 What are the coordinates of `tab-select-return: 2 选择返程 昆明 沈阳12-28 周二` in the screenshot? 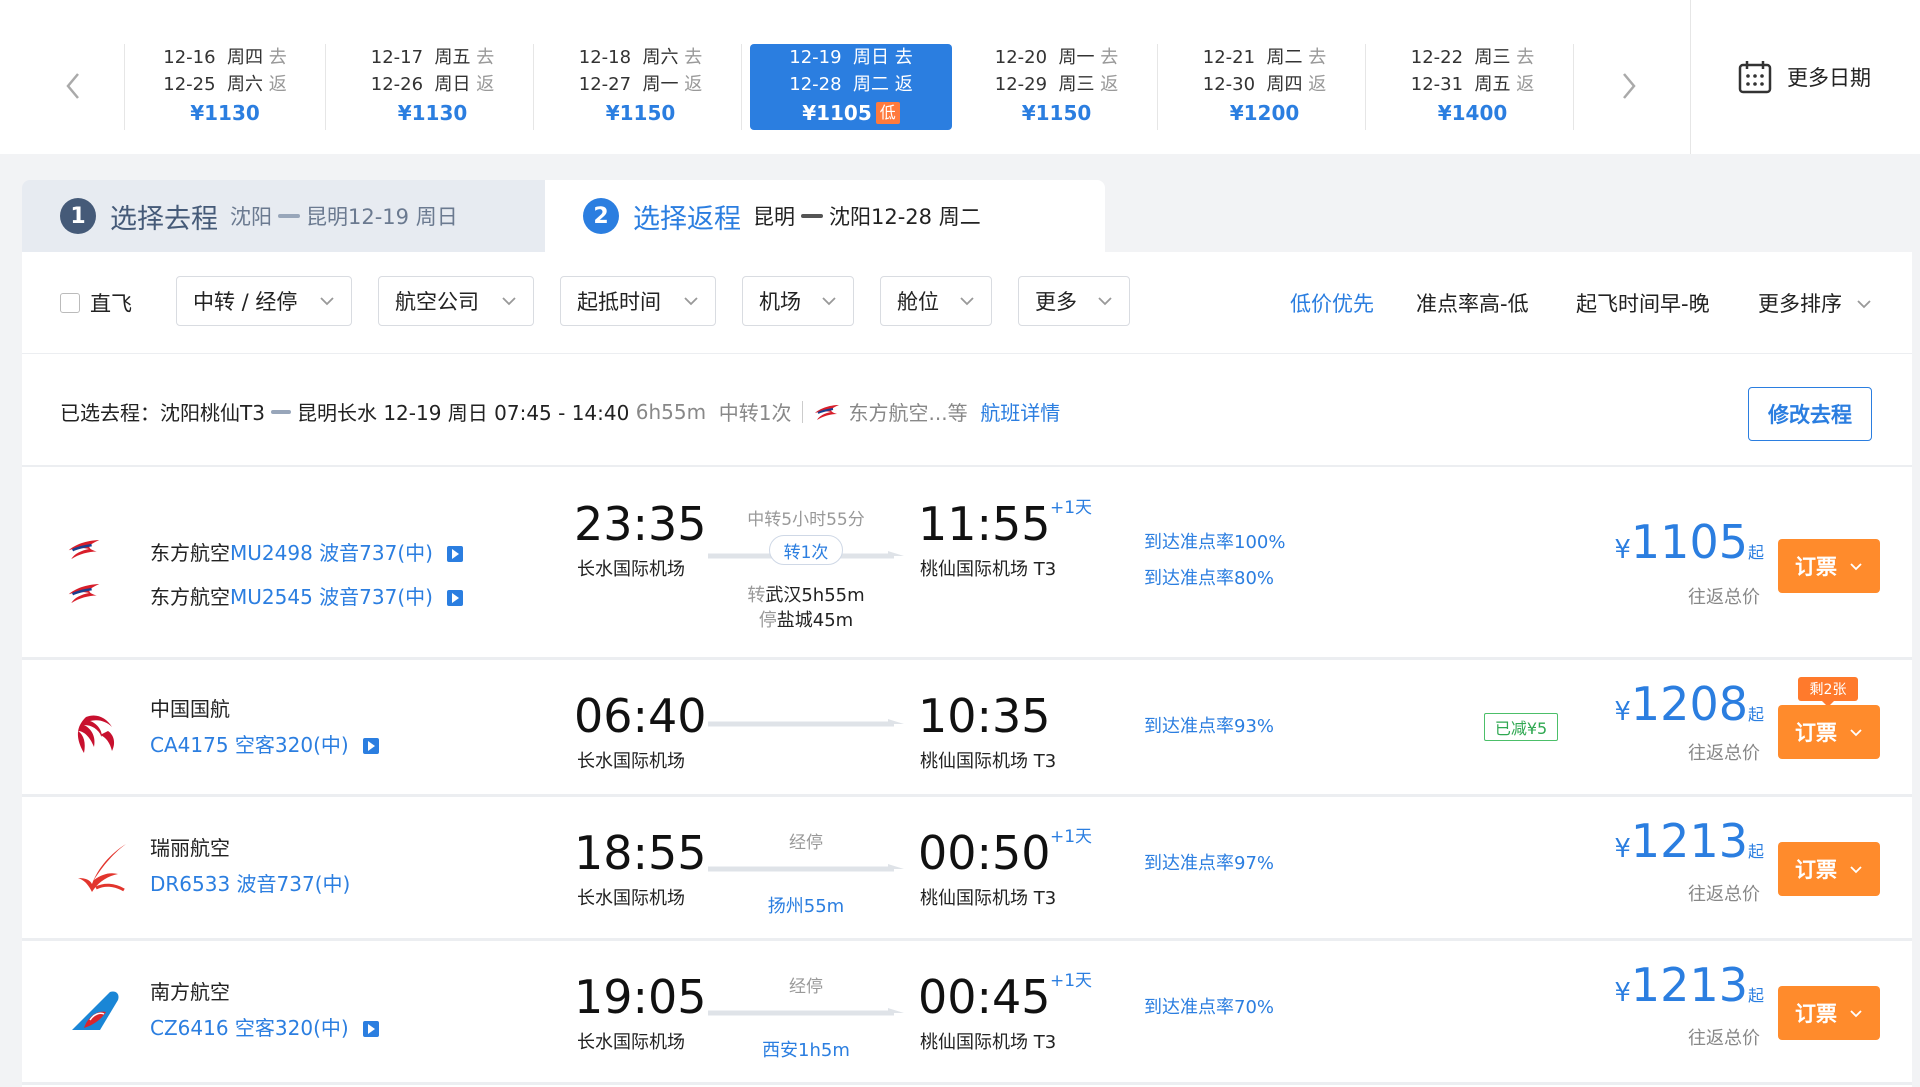 It's located at (825, 216).